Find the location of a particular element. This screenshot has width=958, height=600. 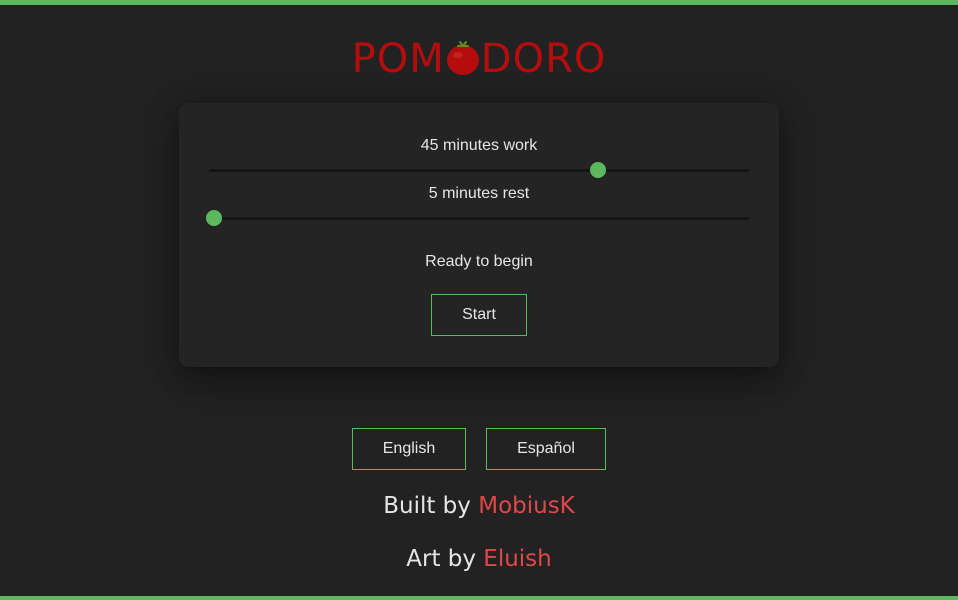

art-by-credit: Art by Eluish is located at coordinates (479, 559).